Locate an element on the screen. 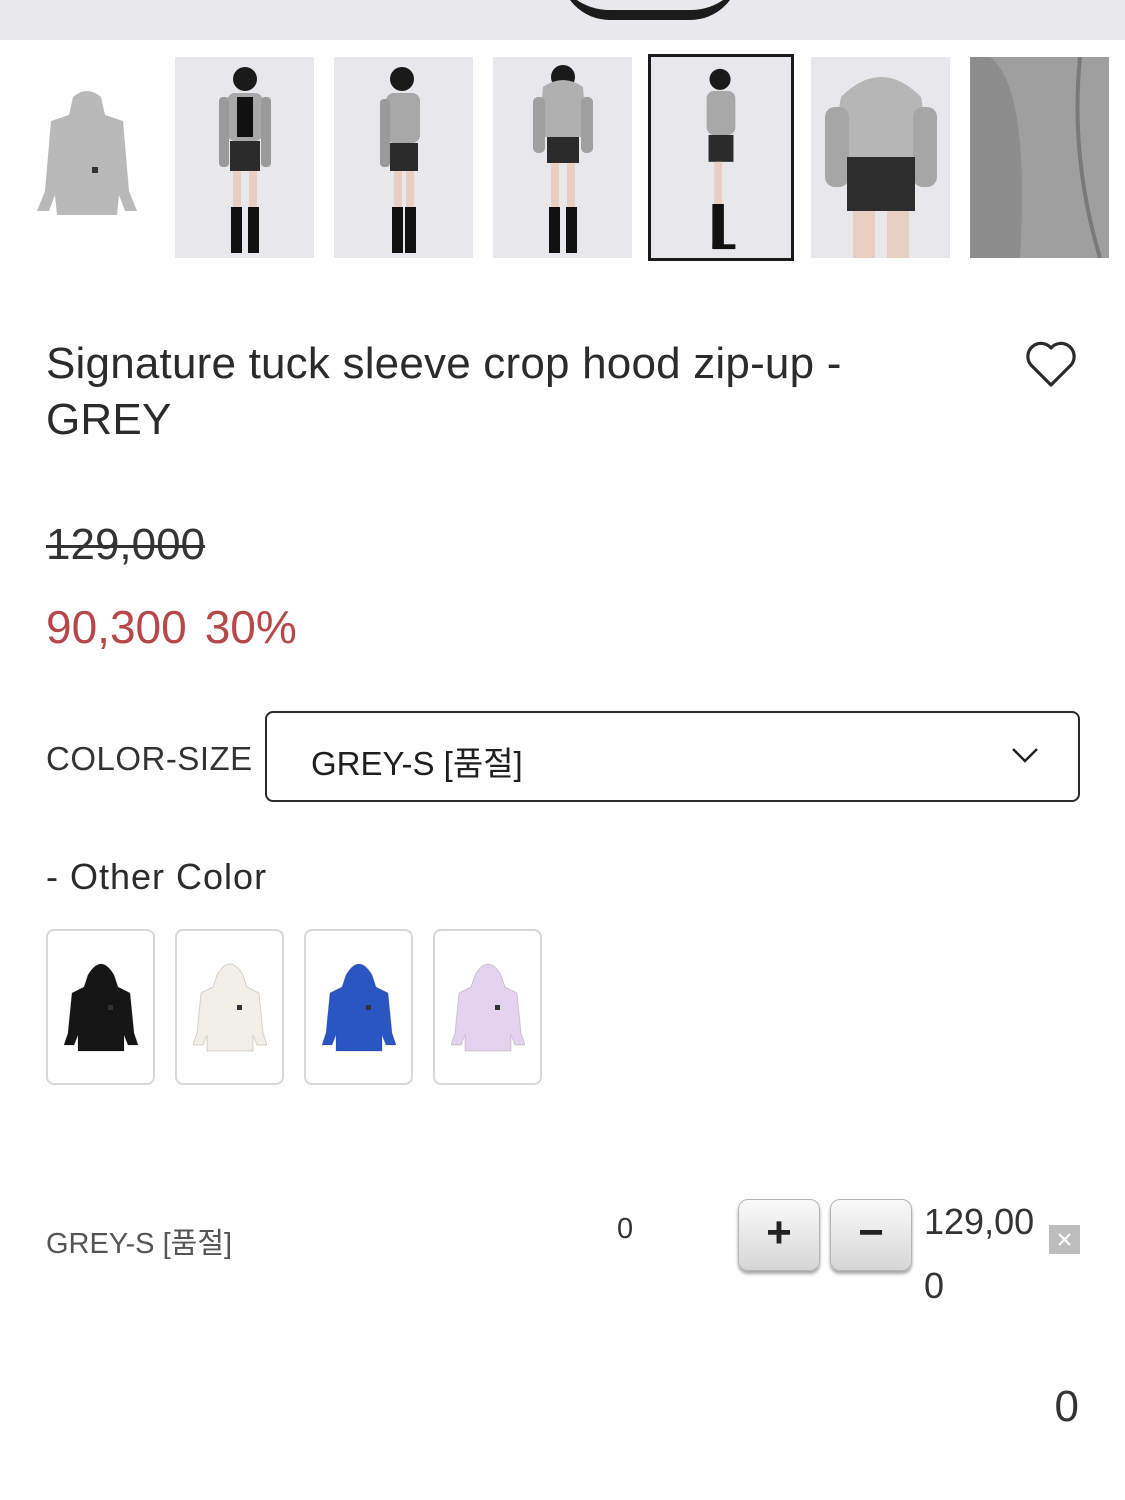 The image size is (1125, 1500). sale-price-row: 90,300 30% is located at coordinates (180, 627).